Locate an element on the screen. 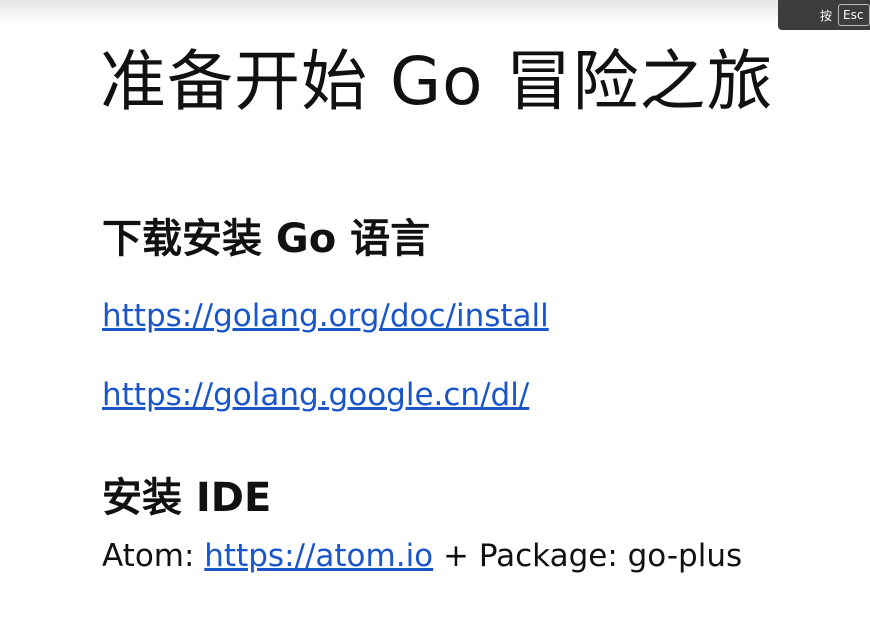 The width and height of the screenshot is (870, 643). video-top-shade is located at coordinates (435, 13).